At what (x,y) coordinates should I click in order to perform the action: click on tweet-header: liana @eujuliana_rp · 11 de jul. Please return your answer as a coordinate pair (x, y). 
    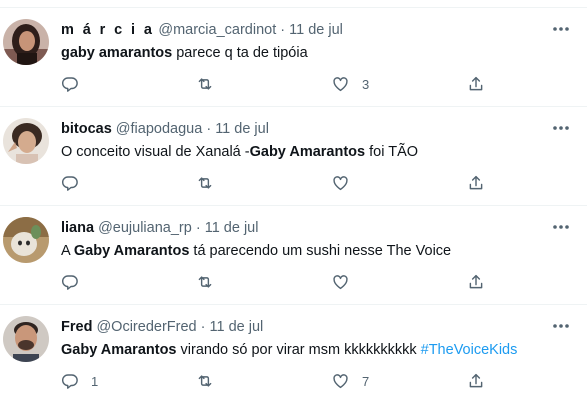
    Looking at the image, I should click on (159, 228).